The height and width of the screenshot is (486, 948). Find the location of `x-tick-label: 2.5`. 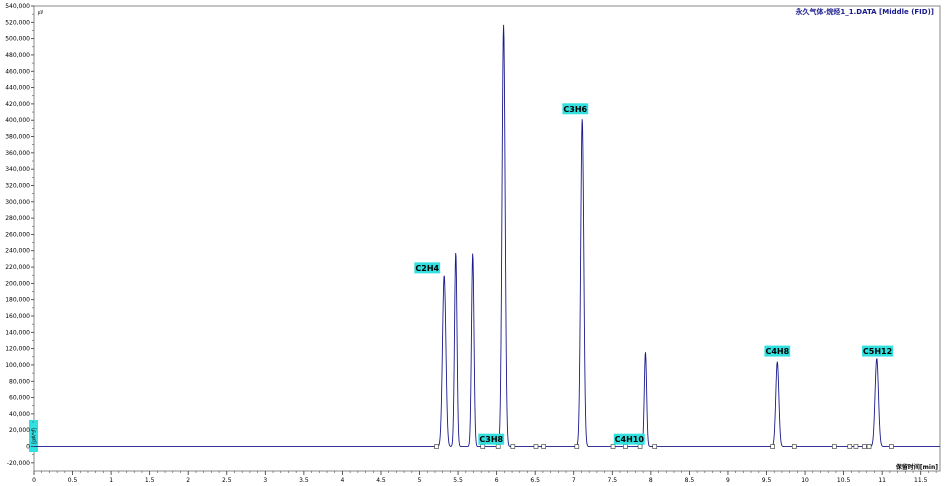

x-tick-label: 2.5 is located at coordinates (227, 480).